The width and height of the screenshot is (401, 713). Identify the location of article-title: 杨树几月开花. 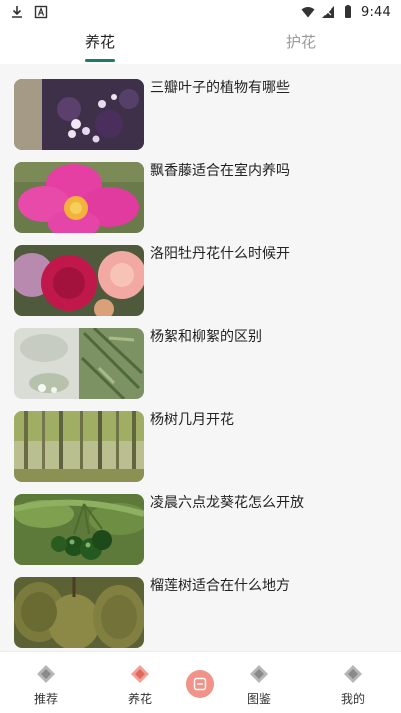
(192, 420).